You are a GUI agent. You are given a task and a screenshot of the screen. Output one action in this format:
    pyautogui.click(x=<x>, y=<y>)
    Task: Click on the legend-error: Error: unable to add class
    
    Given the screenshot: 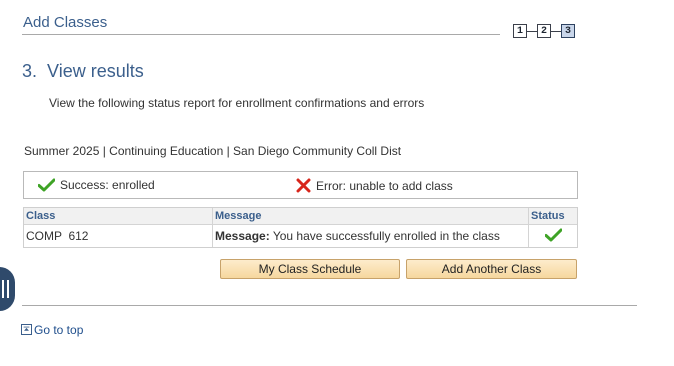 What is the action you would take?
    pyautogui.click(x=374, y=185)
    